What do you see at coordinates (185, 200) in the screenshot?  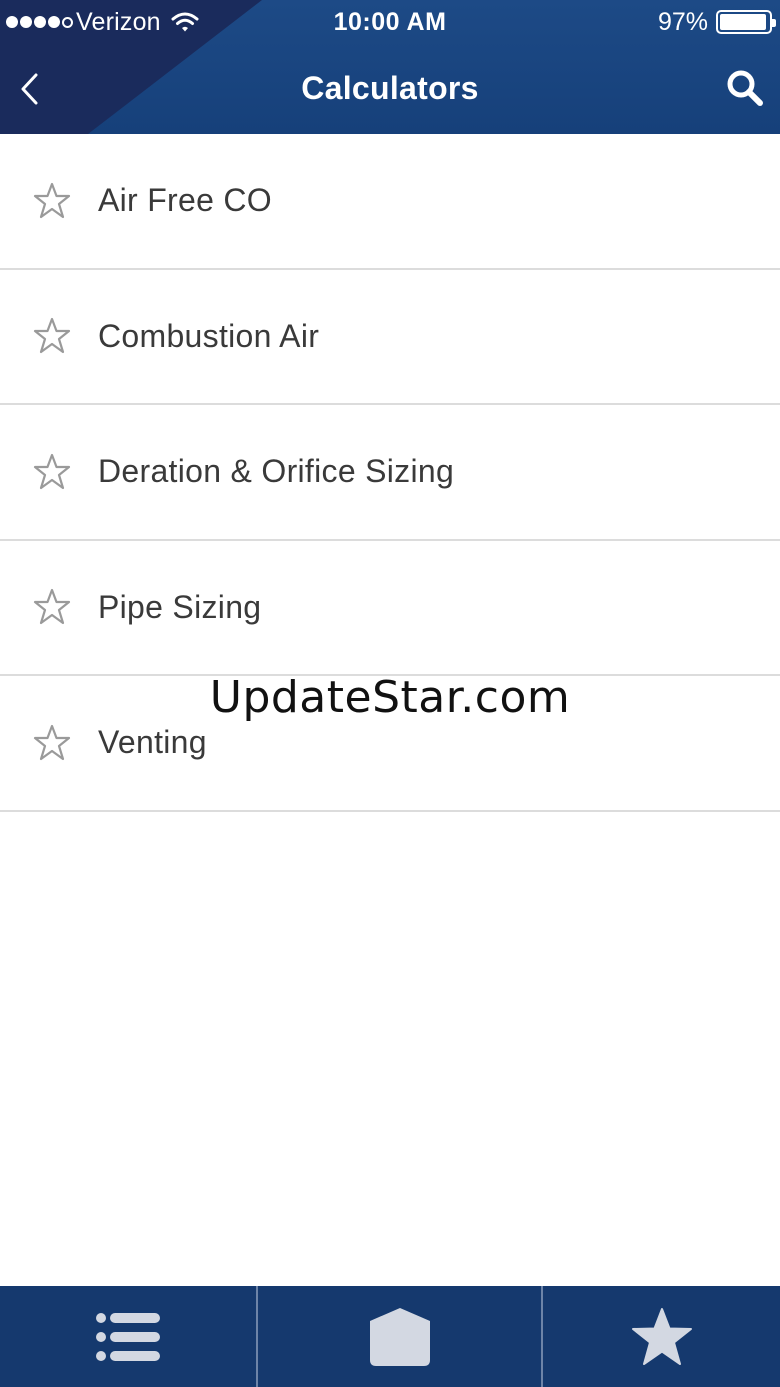 I see `list-item-label: Air Free CO` at bounding box center [185, 200].